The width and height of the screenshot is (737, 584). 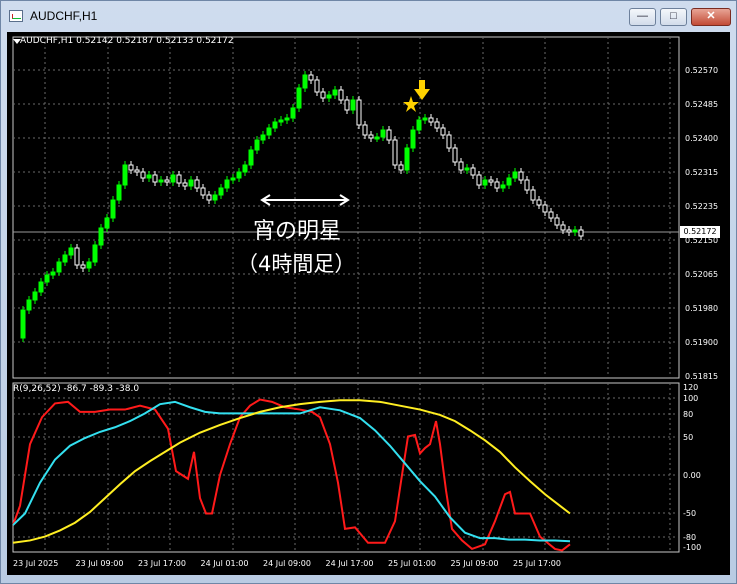 I want to click on price-axis-label: 0.52315, so click(x=701, y=172).